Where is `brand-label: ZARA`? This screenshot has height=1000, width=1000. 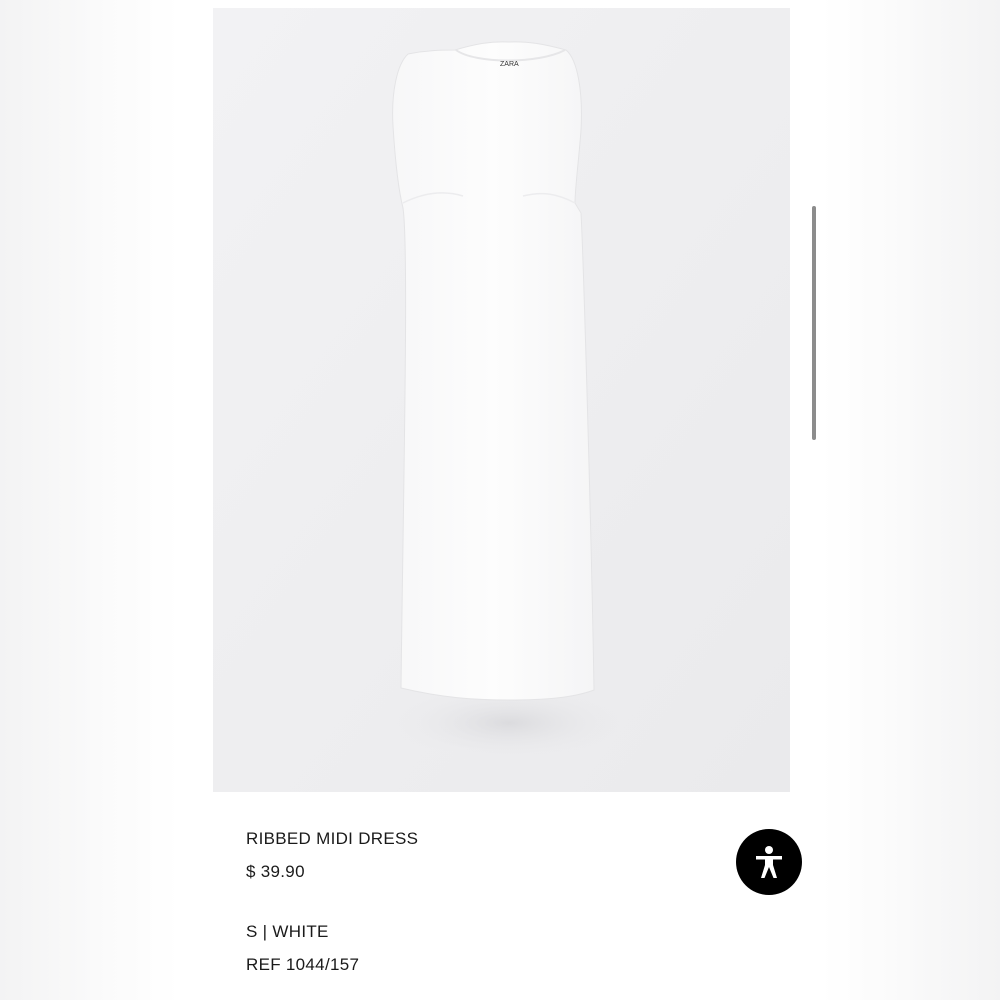 brand-label: ZARA is located at coordinates (509, 64).